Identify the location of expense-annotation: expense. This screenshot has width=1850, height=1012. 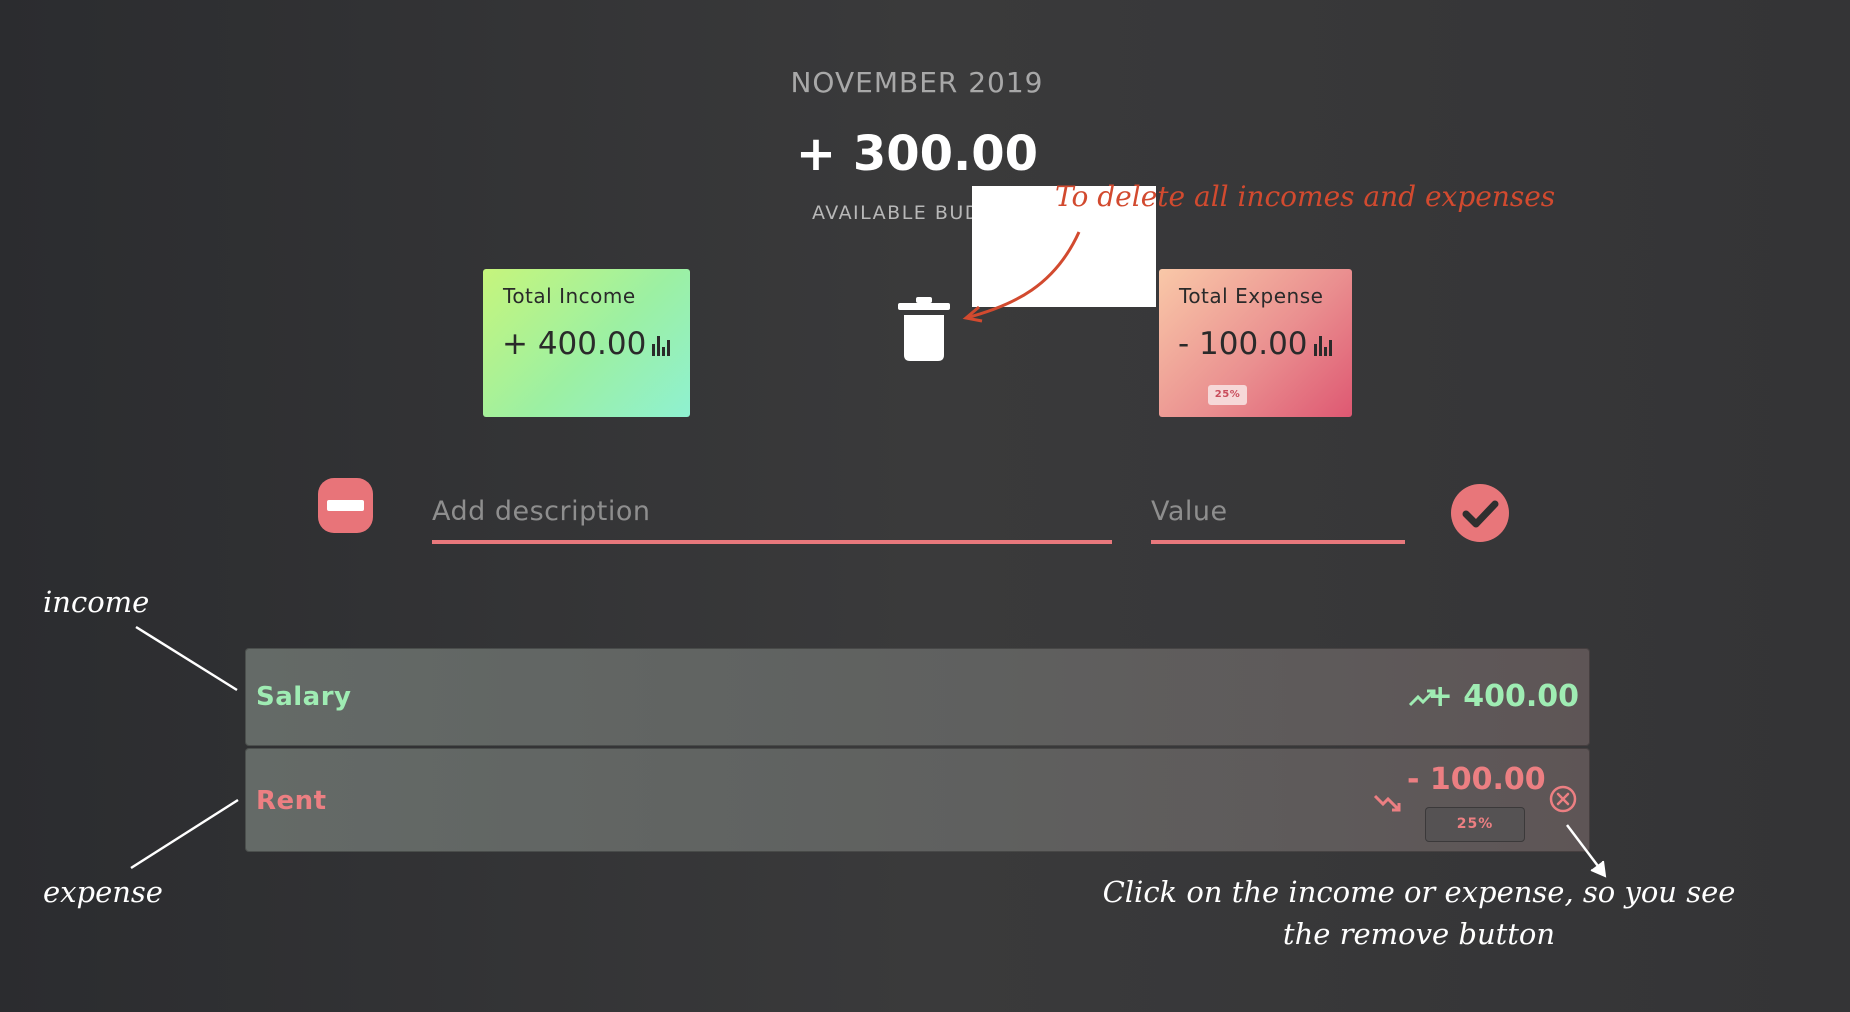
(103, 892).